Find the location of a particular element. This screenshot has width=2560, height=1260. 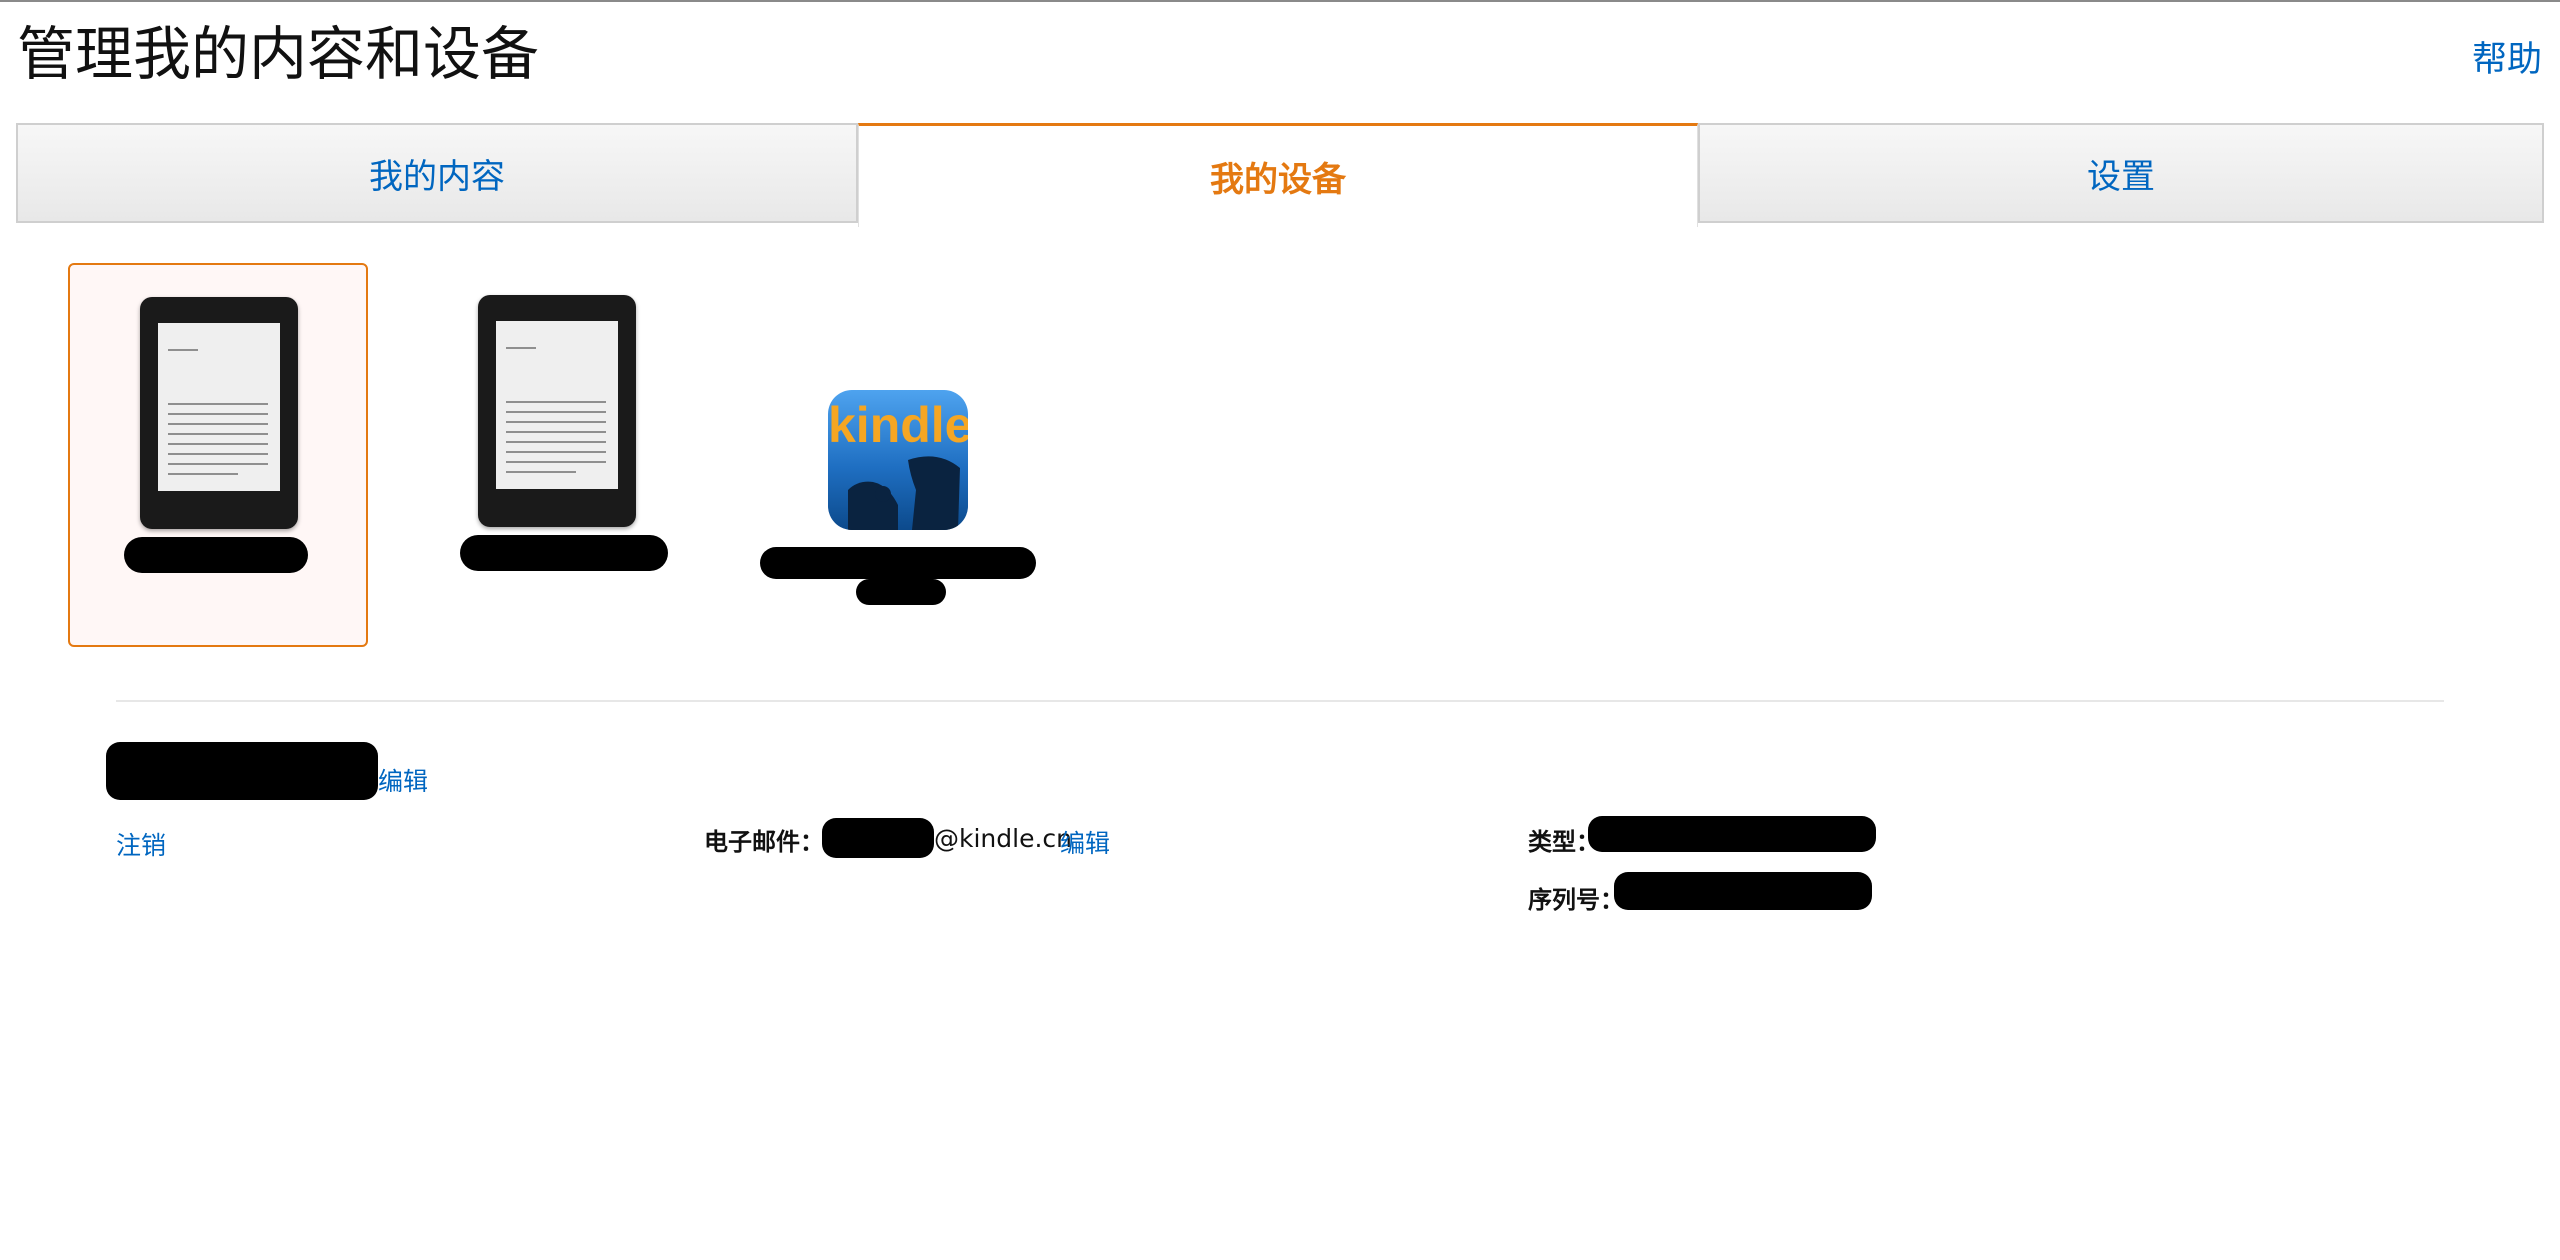

serial-value-redacted is located at coordinates (1743, 891).